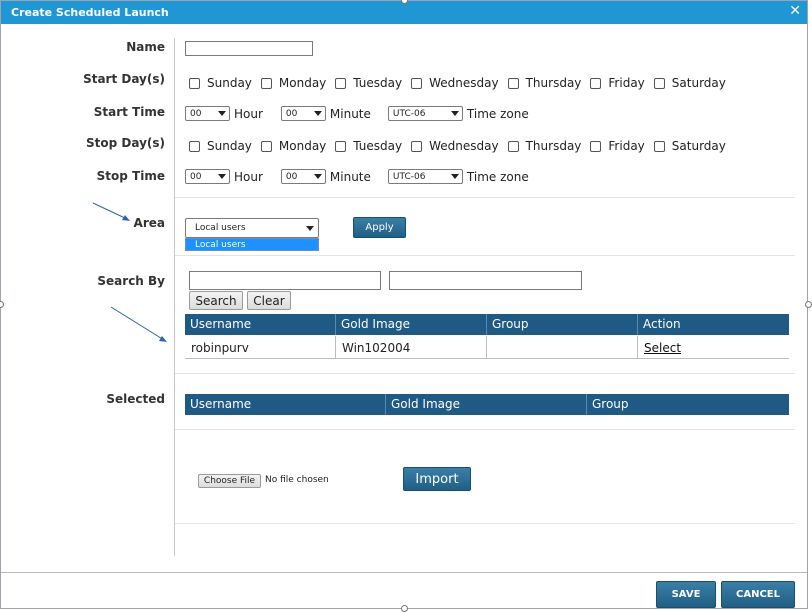  I want to click on footer-divider, so click(404, 572).